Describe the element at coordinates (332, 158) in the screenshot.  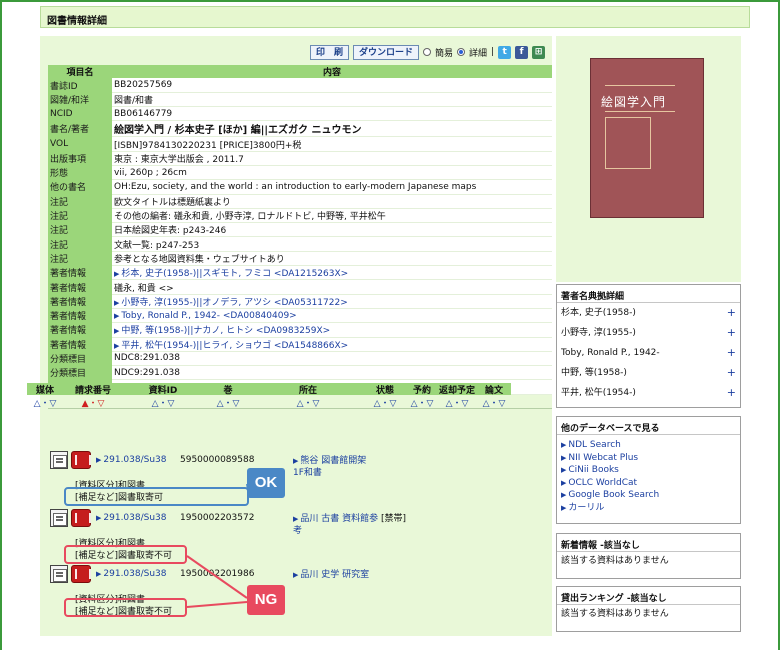
I see `info-value: 東京 : 東京大学出版会 , 2011.7` at that location.